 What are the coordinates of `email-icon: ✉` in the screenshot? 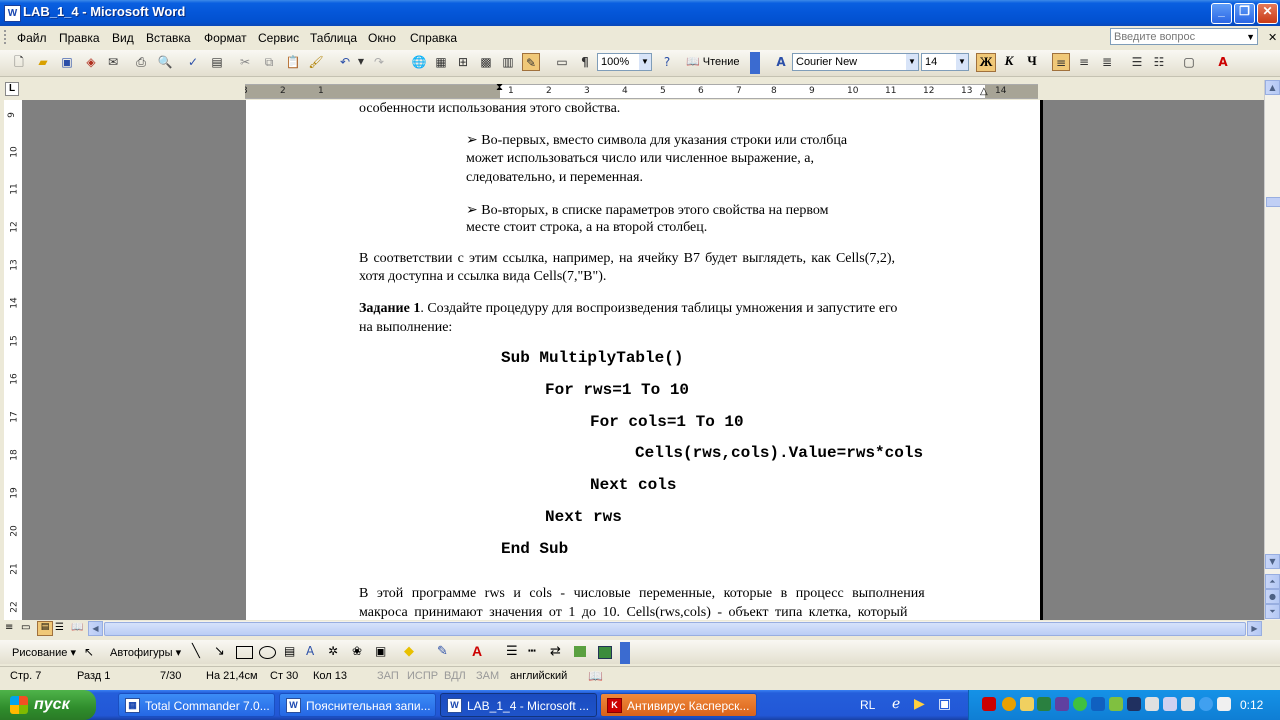 It's located at (113, 62).